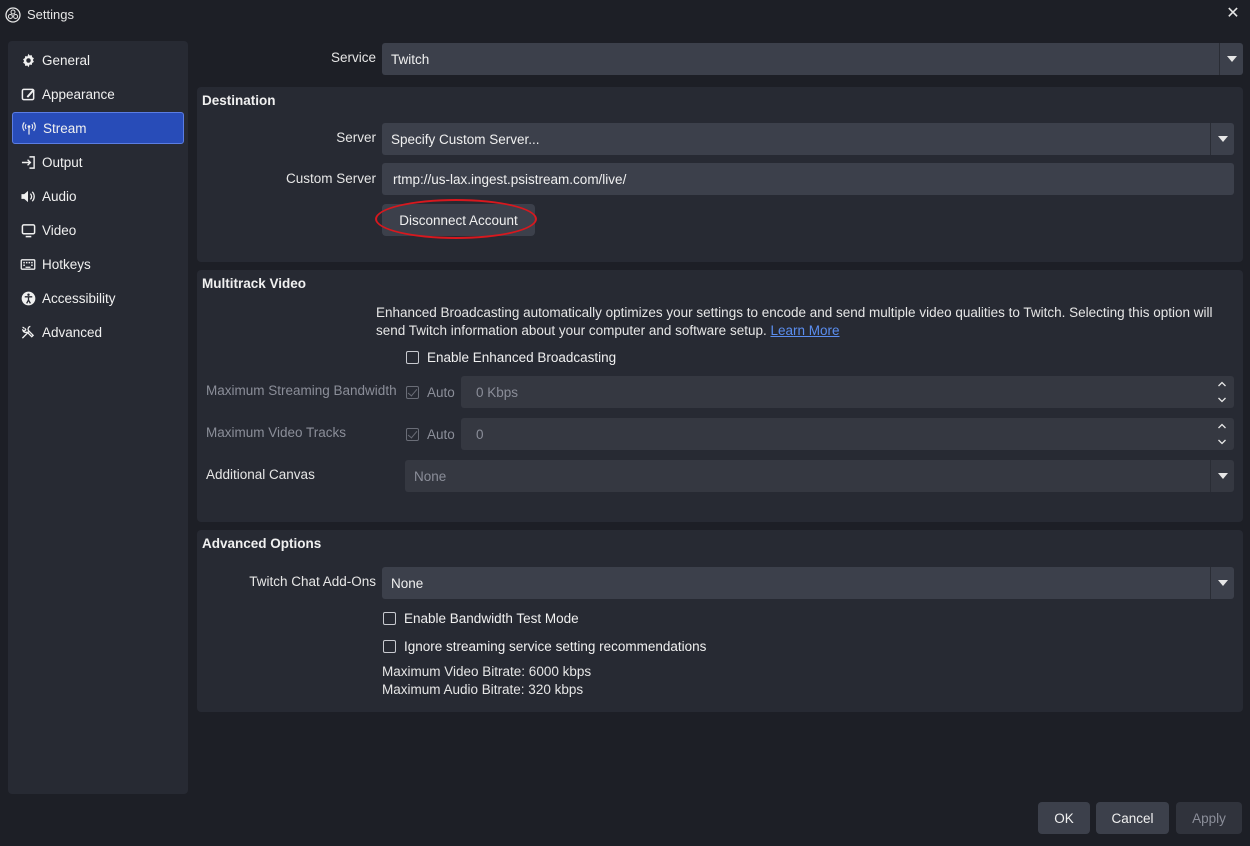 The image size is (1250, 846). Describe the element at coordinates (66, 264) in the screenshot. I see `sidebar-item-label: Hotkeys` at that location.